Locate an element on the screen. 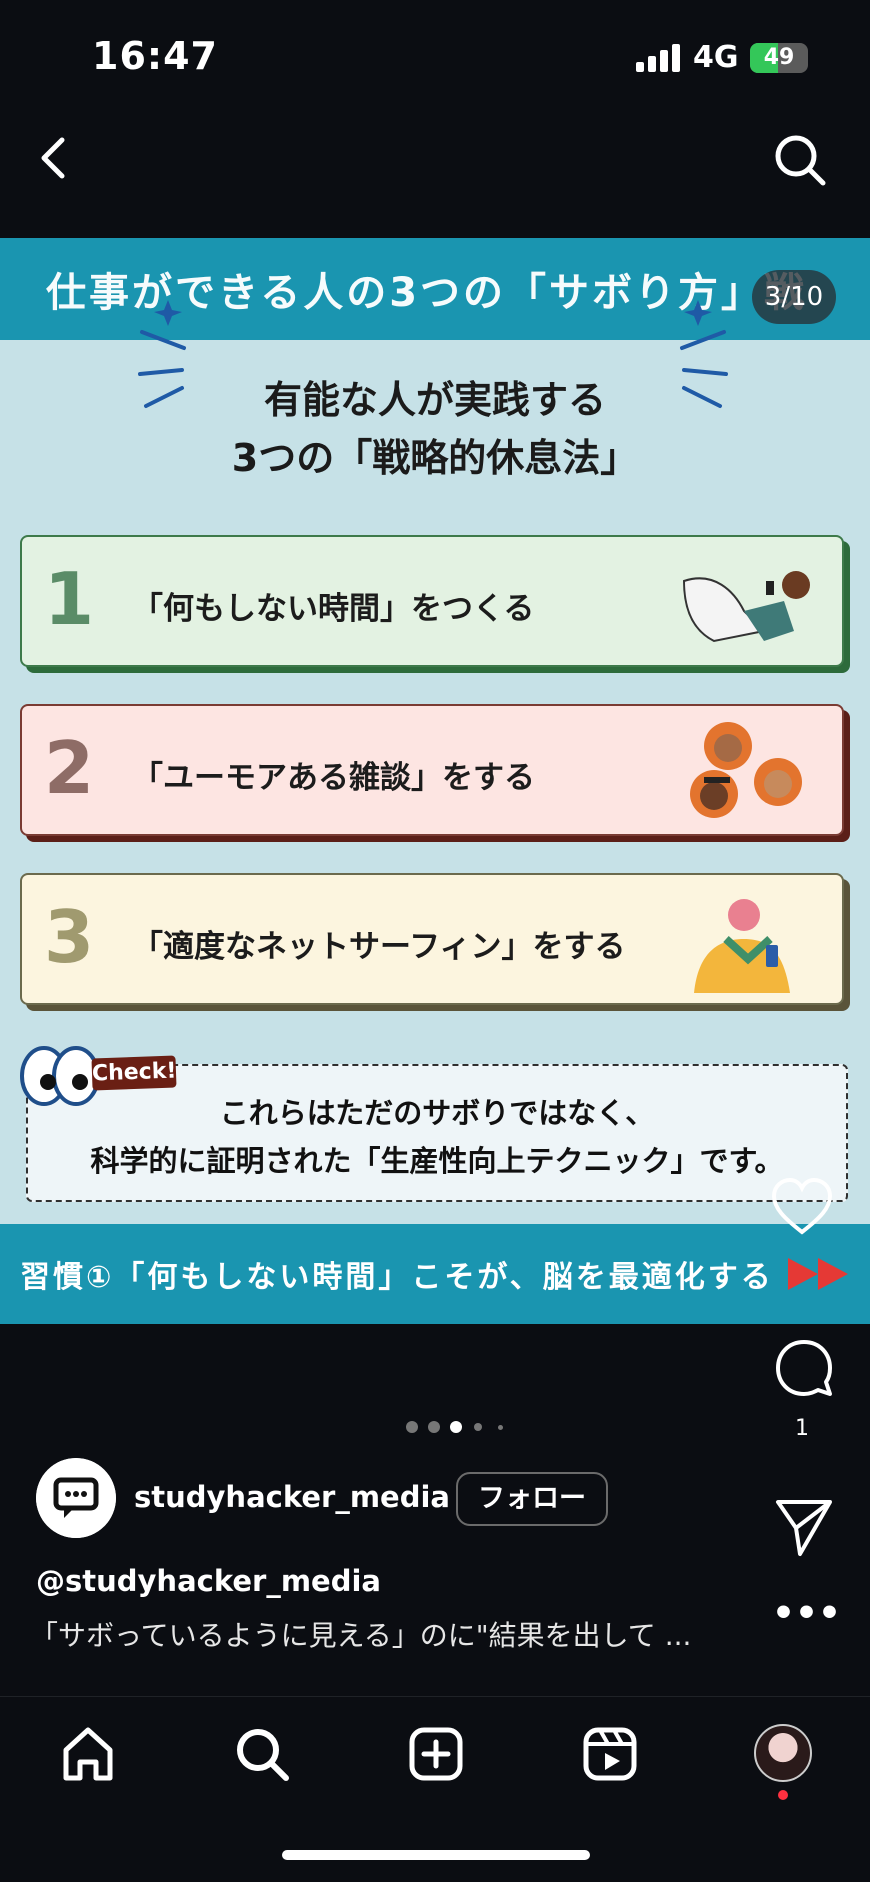 The width and height of the screenshot is (870, 1882). next-arrow-icon is located at coordinates (818, 1274).